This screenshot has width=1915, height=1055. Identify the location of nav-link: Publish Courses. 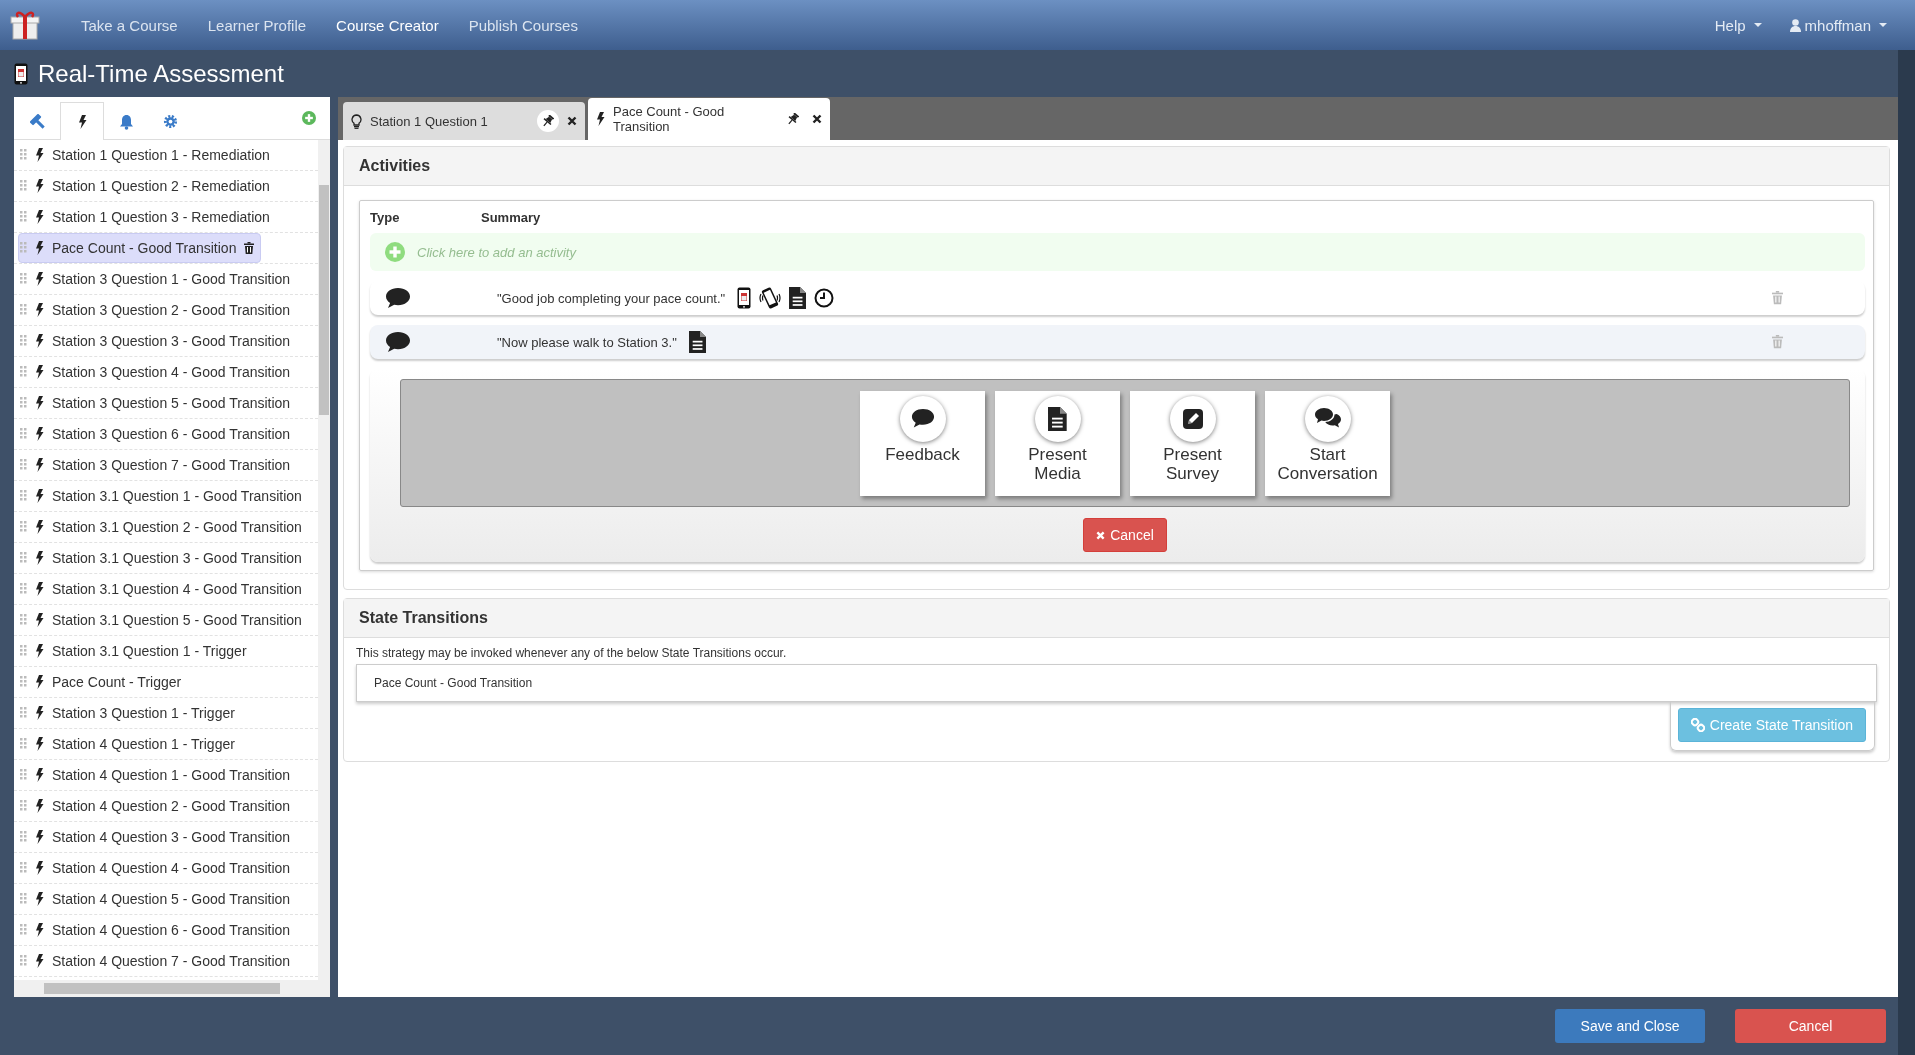
(523, 25).